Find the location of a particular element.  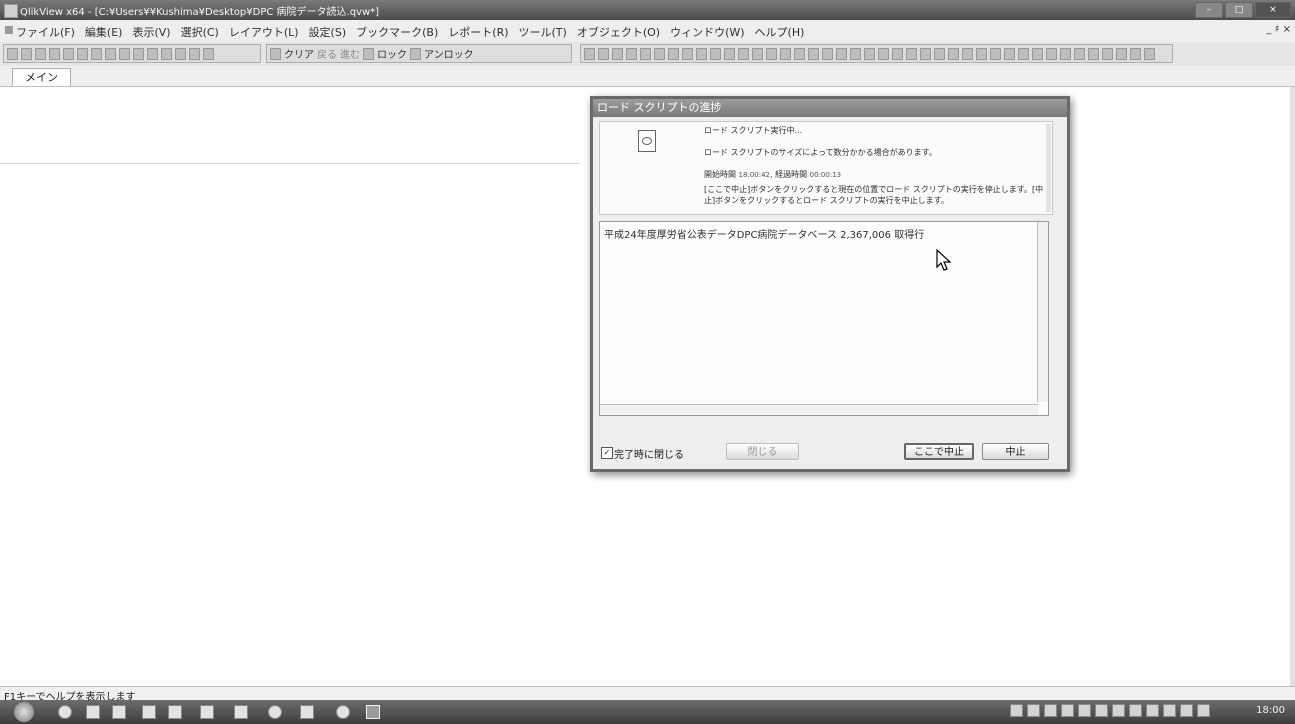

mdi-controls: _ ♯ × is located at coordinates (1278, 29).